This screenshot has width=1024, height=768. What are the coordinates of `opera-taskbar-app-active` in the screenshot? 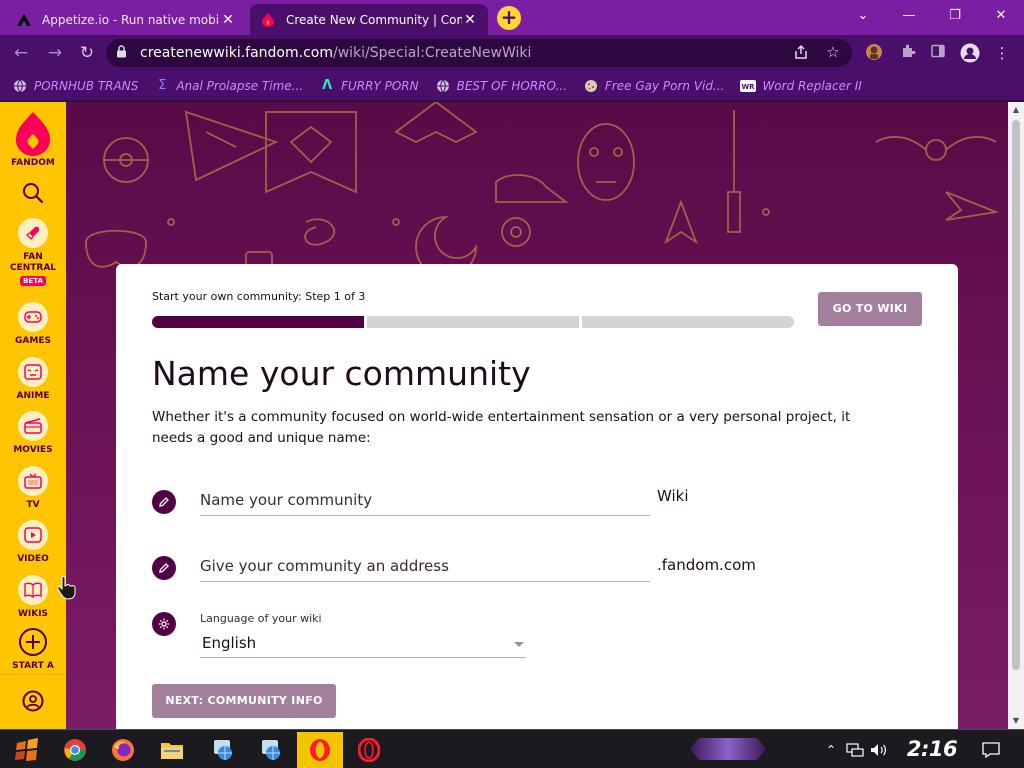 It's located at (320, 750).